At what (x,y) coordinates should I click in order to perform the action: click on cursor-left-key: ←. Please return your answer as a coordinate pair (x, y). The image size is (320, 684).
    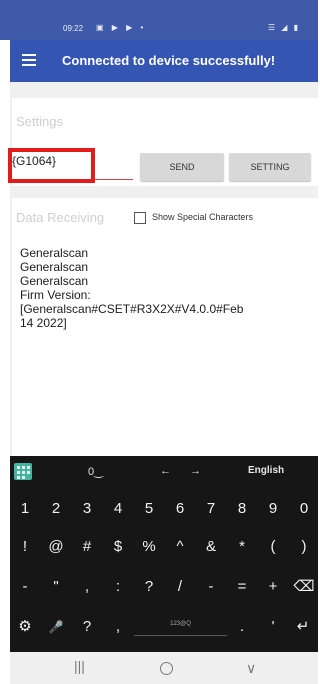
    Looking at the image, I should click on (165, 471).